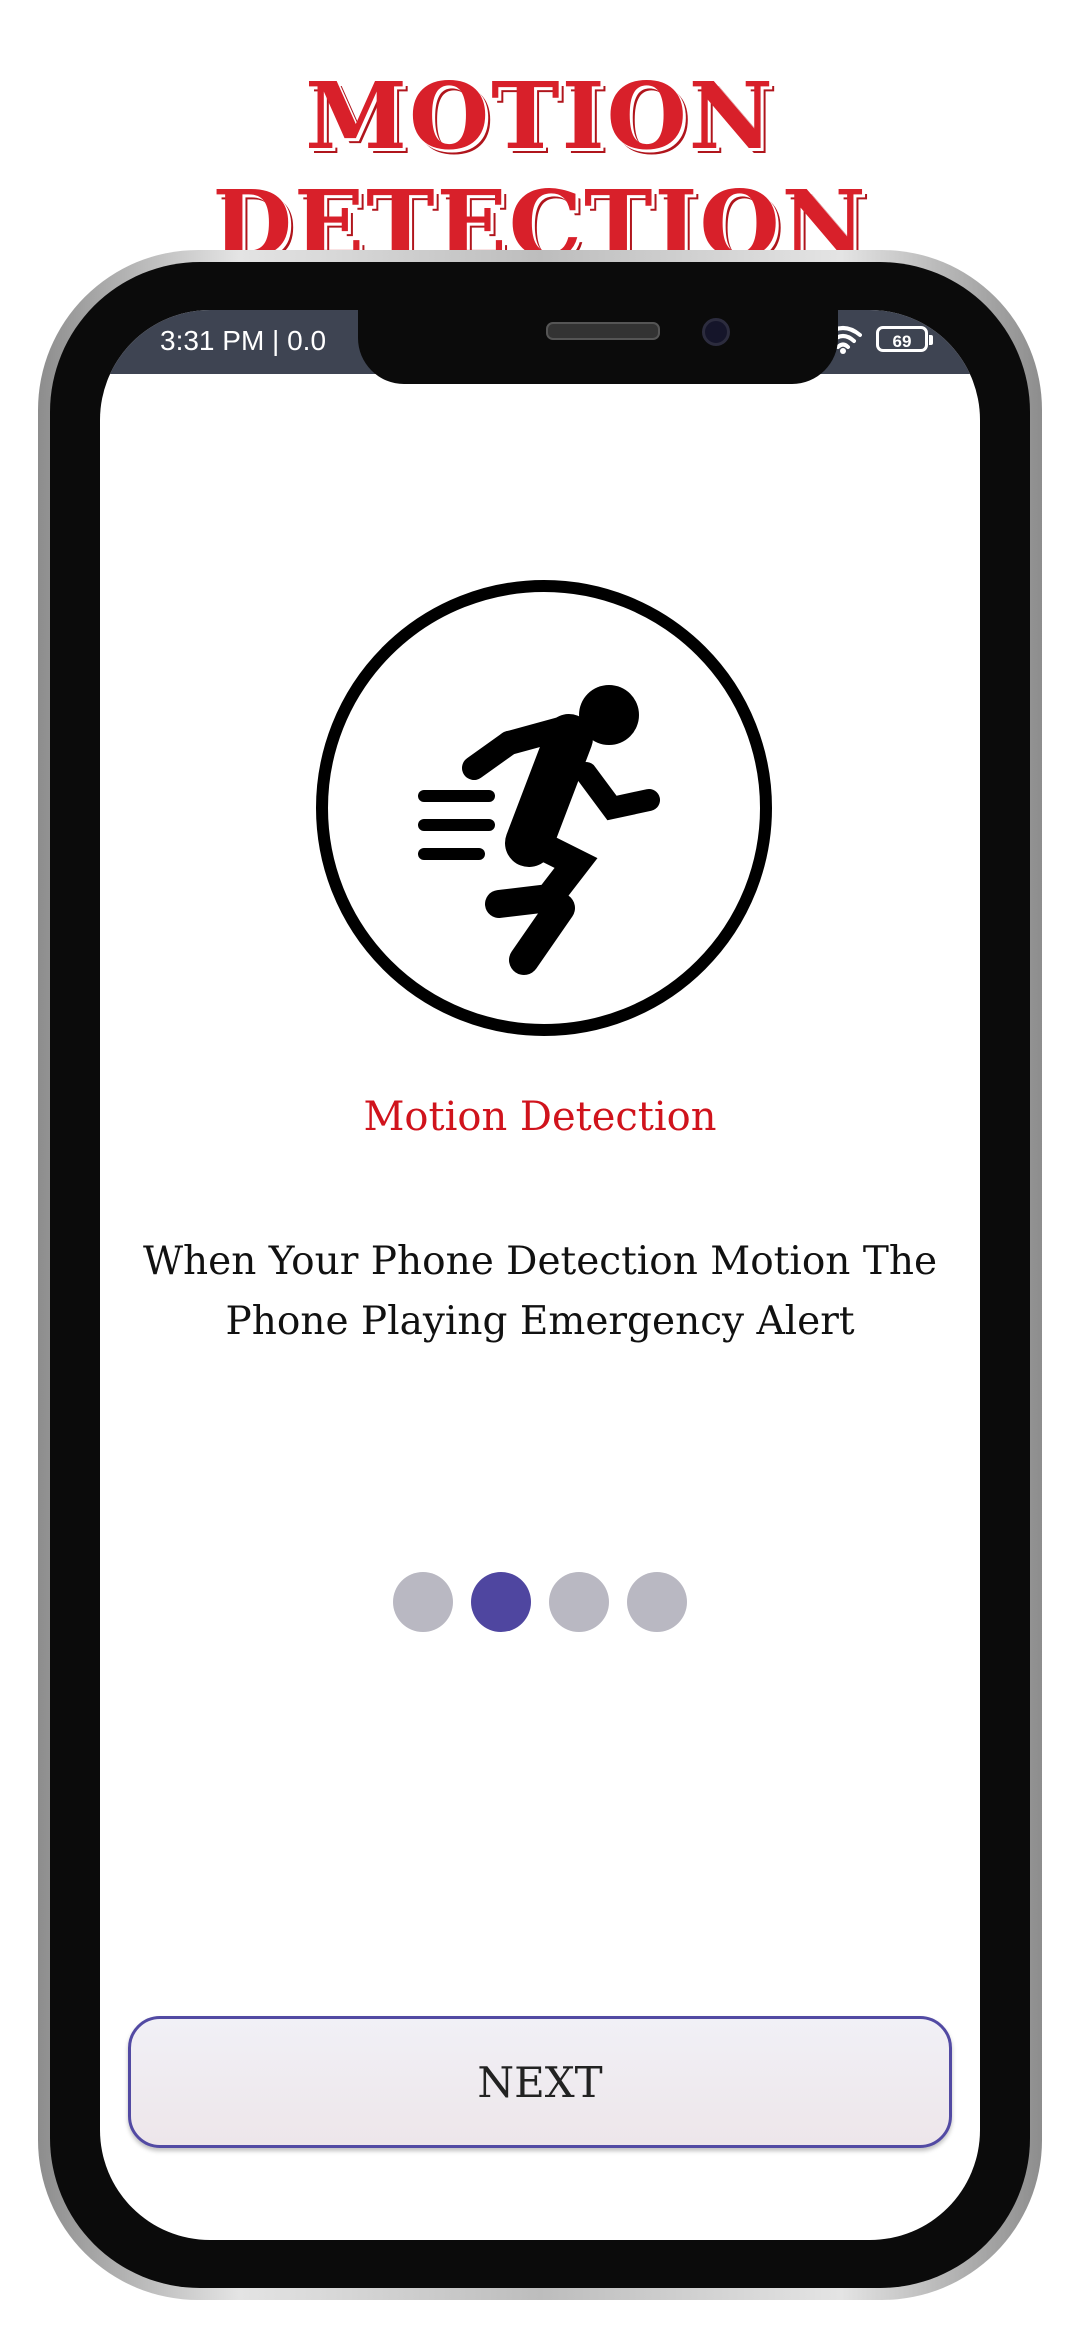 The image size is (1080, 2340). Describe the element at coordinates (544, 808) in the screenshot. I see `running-person-icon` at that location.